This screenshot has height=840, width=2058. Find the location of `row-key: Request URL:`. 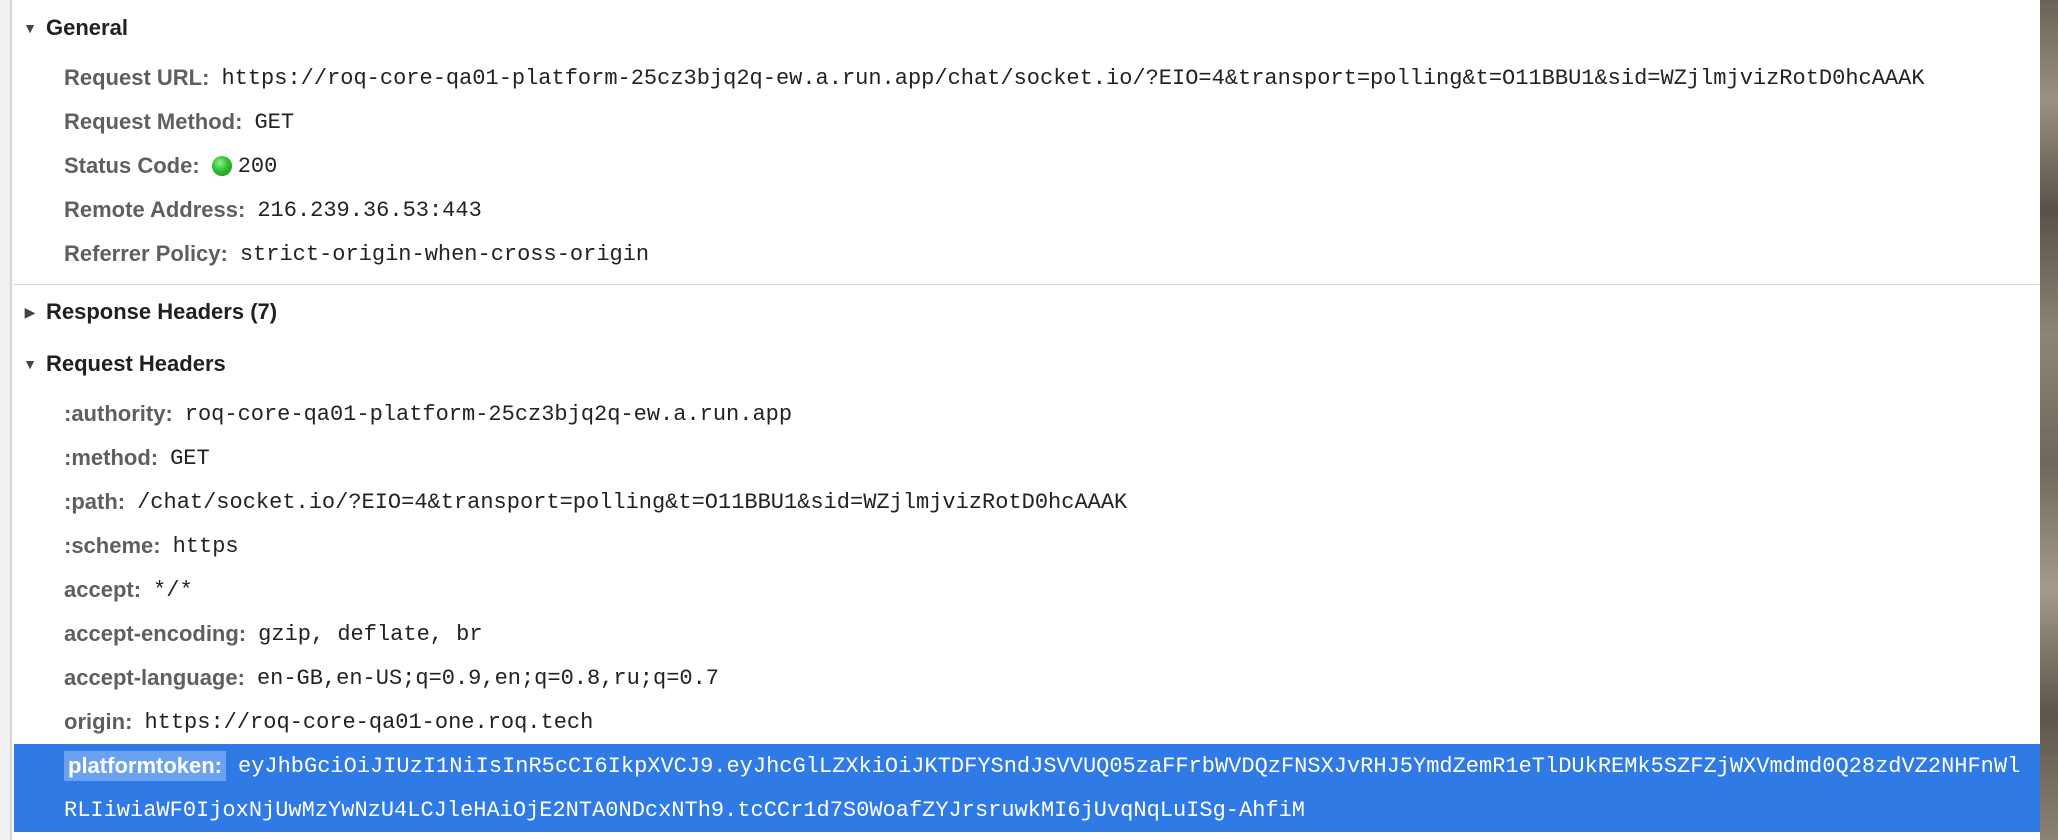

row-key: Request URL: is located at coordinates (137, 77).